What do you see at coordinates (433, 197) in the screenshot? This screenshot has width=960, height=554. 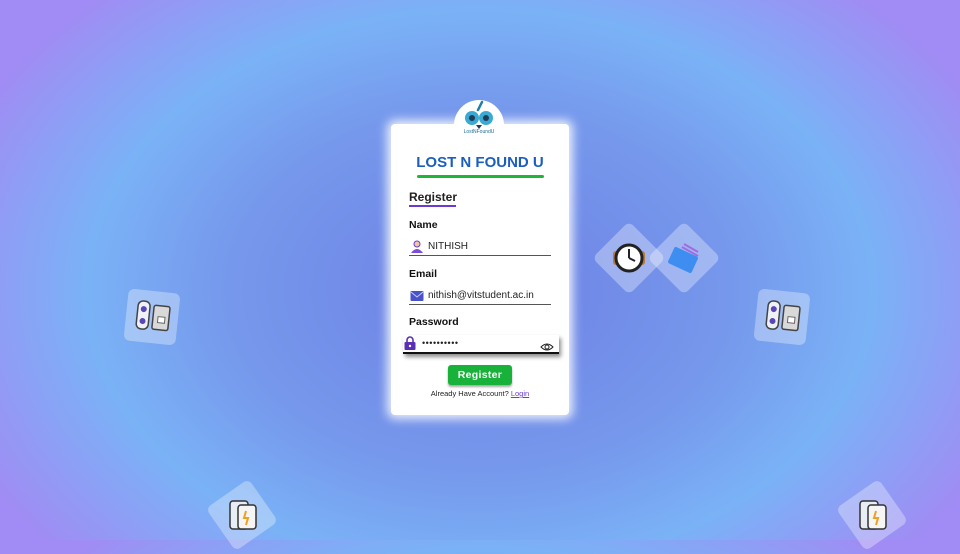 I see `form-heading: Register` at bounding box center [433, 197].